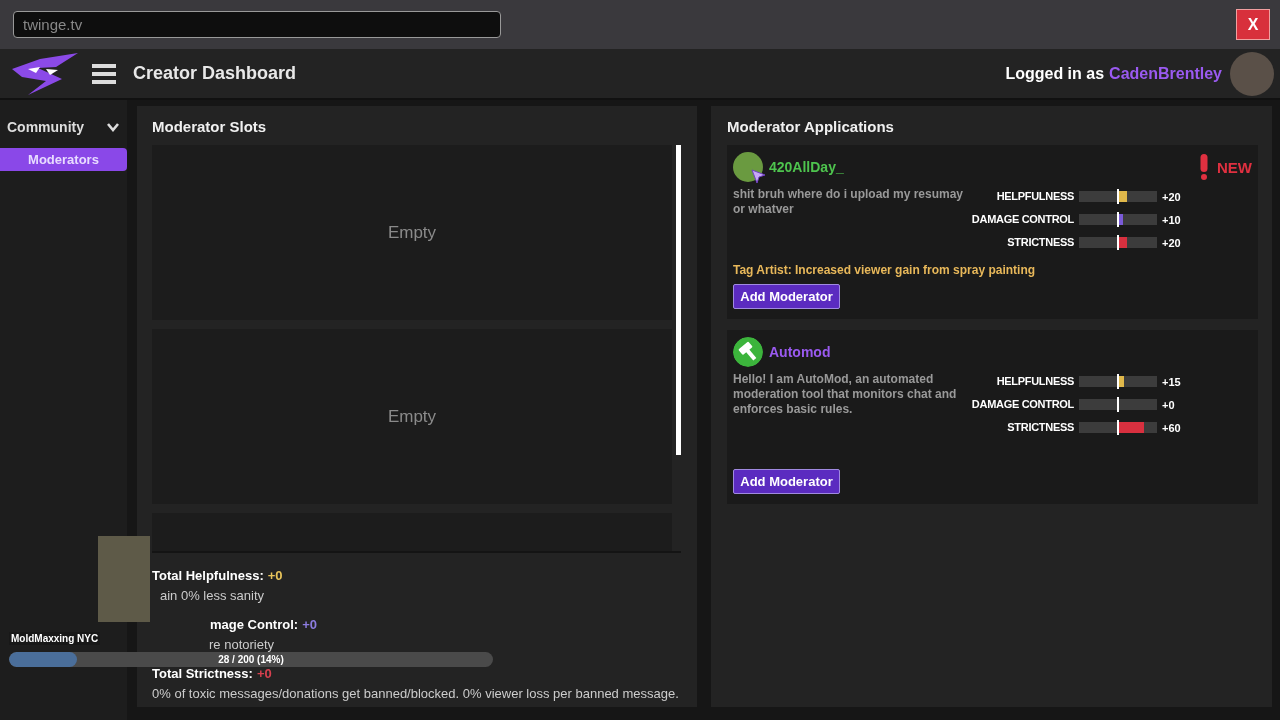 This screenshot has height=720, width=1280. I want to click on stat-effect: 0% of toxic messages/donations get banned/blocked. 0% viewer loss per banned message., so click(416, 694).